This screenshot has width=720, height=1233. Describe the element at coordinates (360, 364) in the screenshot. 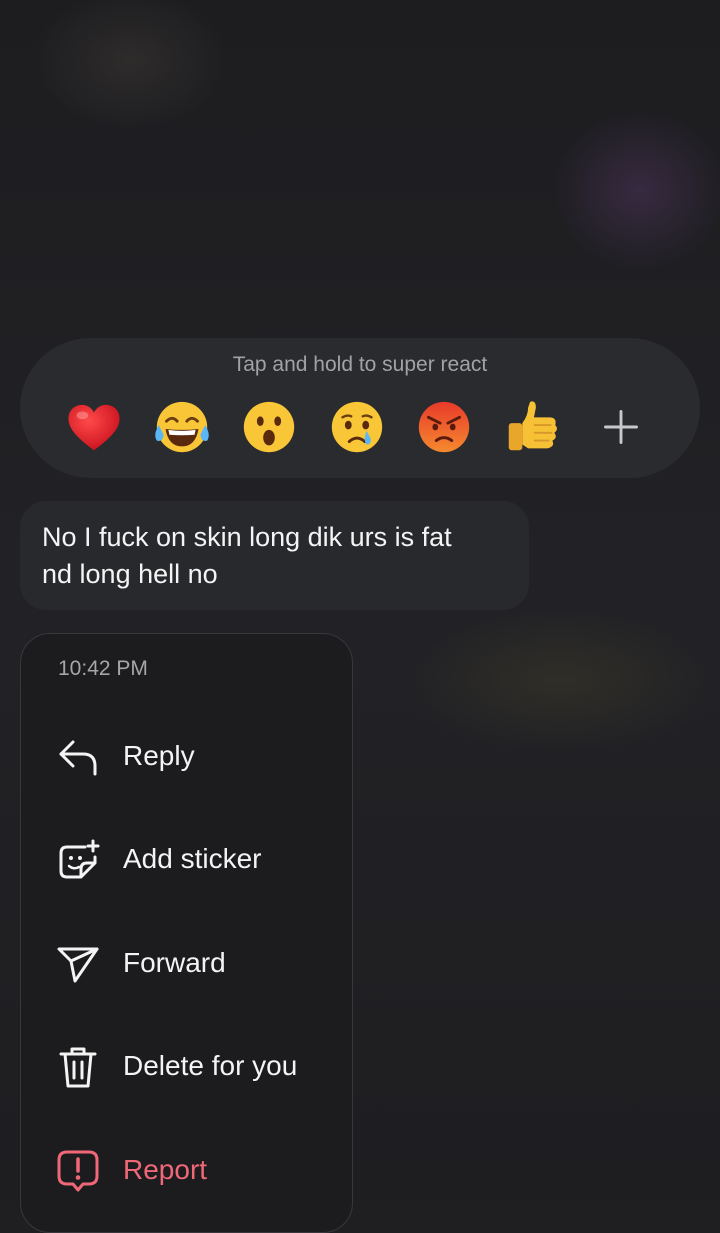

I see `super-react-hint: Tap and hold to super react` at that location.